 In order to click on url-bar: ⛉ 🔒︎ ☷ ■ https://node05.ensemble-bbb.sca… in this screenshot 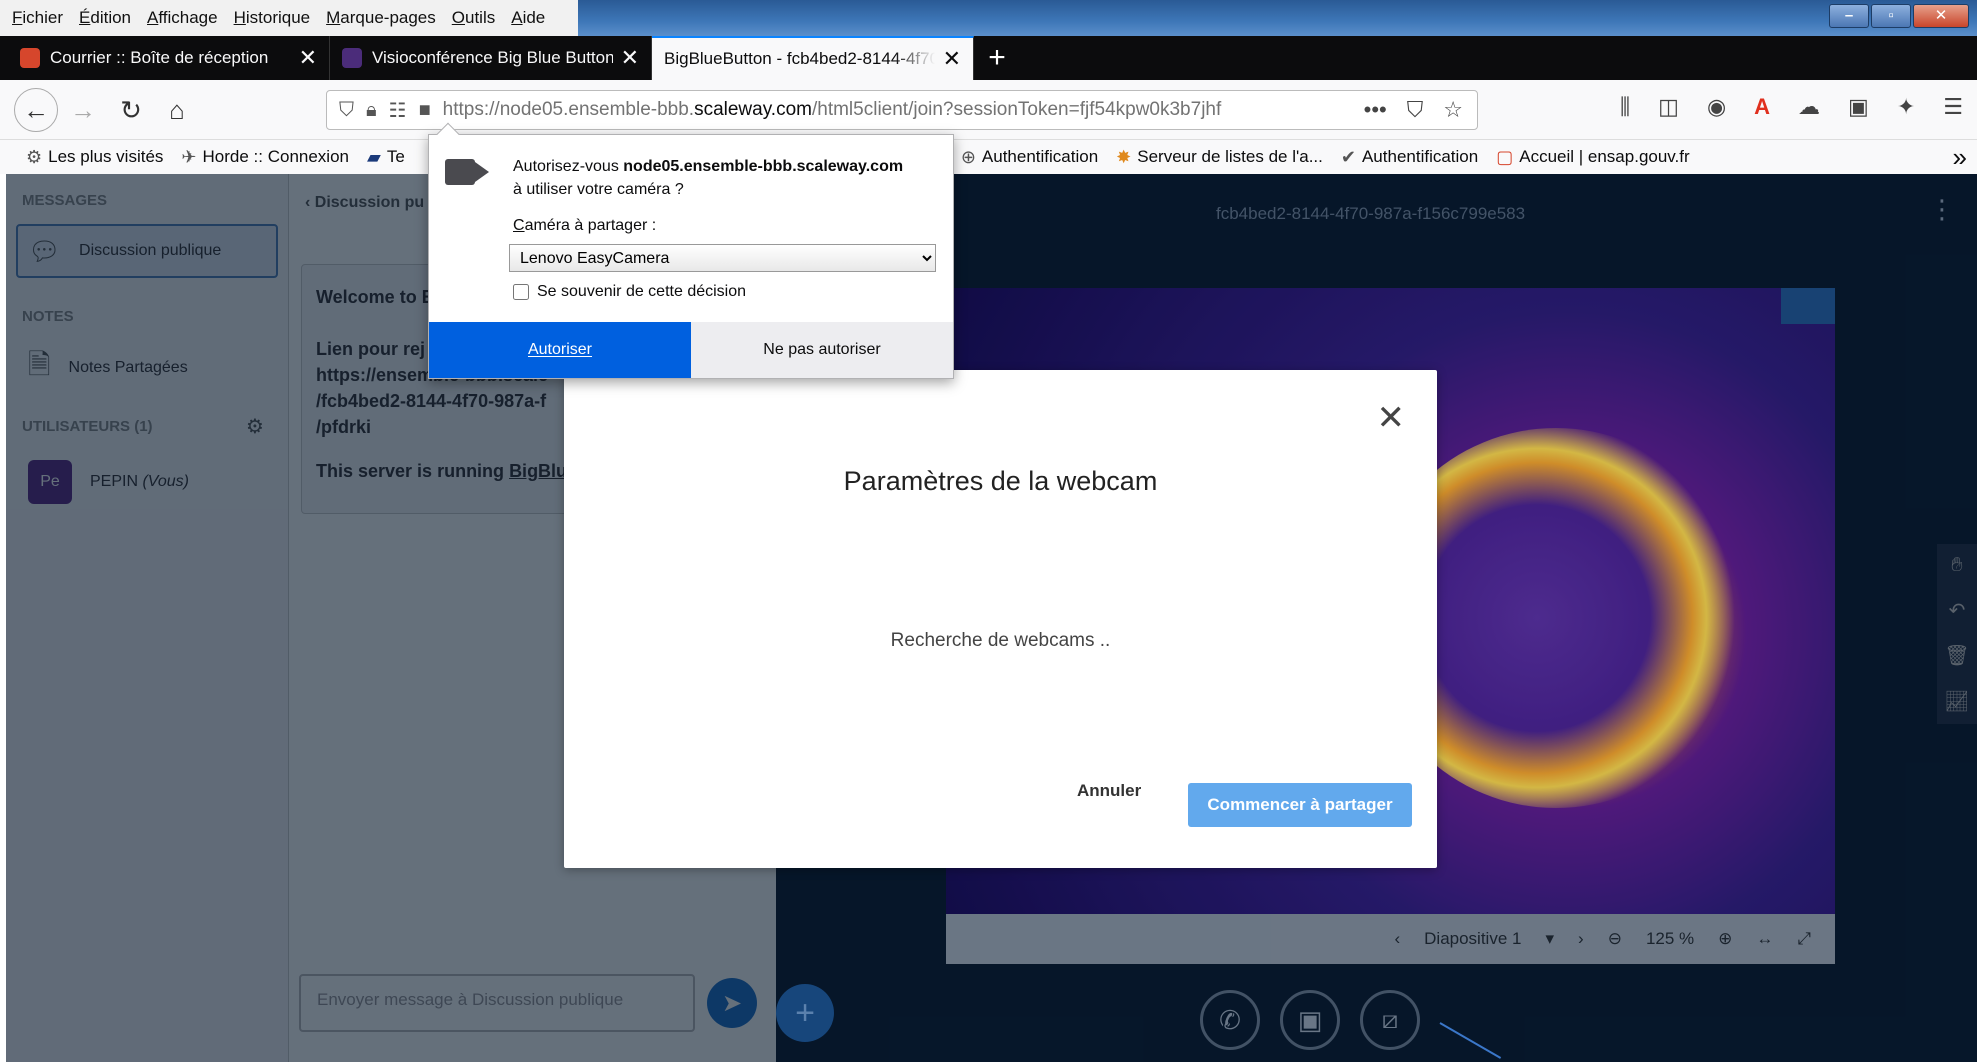, I will do `click(902, 110)`.